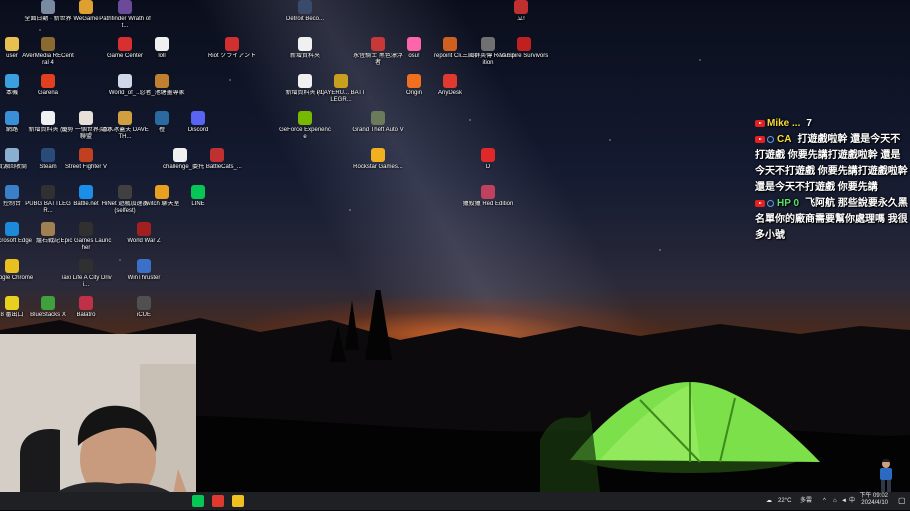 The width and height of the screenshot is (910, 511). What do you see at coordinates (488, 204) in the screenshot?
I see `desktop-icon-label: 獵殺獵 Red Edition` at bounding box center [488, 204].